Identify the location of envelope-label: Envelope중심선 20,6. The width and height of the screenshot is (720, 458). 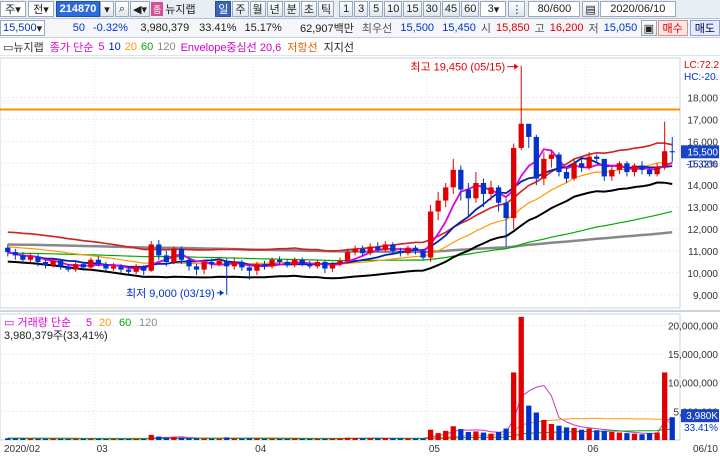
(231, 47).